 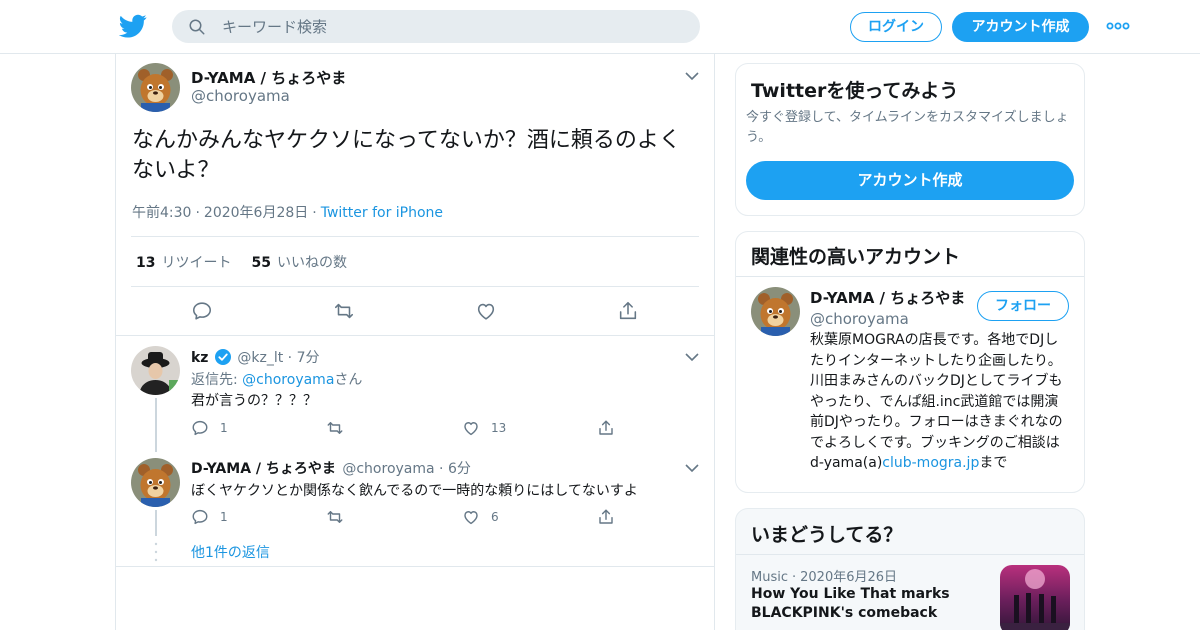 What do you see at coordinates (844, 613) in the screenshot?
I see `trend-headline-line: BLACKPINK's comeback` at bounding box center [844, 613].